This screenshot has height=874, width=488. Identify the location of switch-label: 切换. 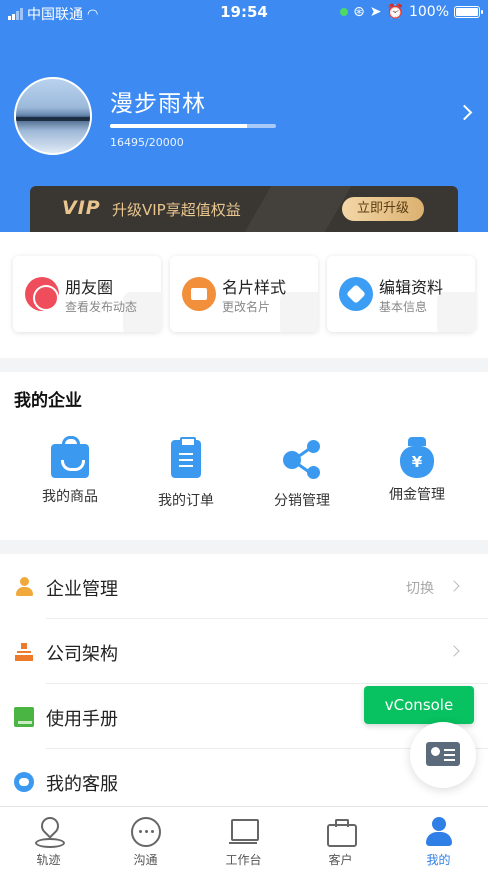
(420, 588).